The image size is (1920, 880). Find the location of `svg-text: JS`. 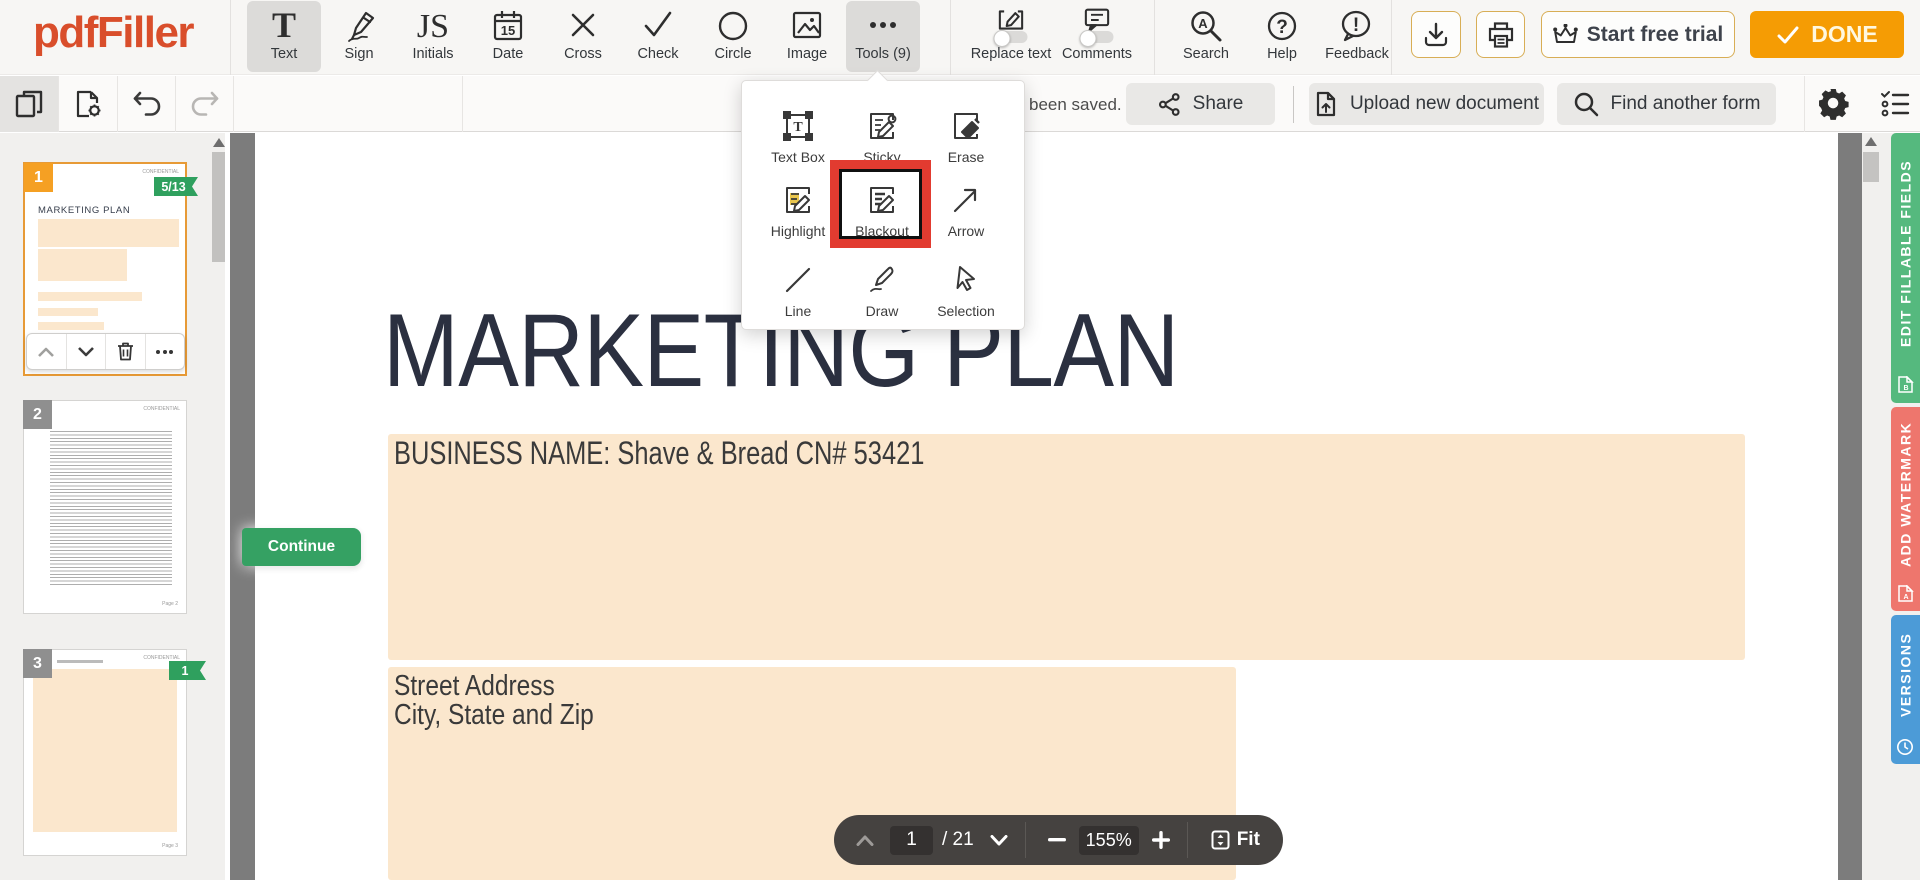

svg-text: JS is located at coordinates (433, 27).